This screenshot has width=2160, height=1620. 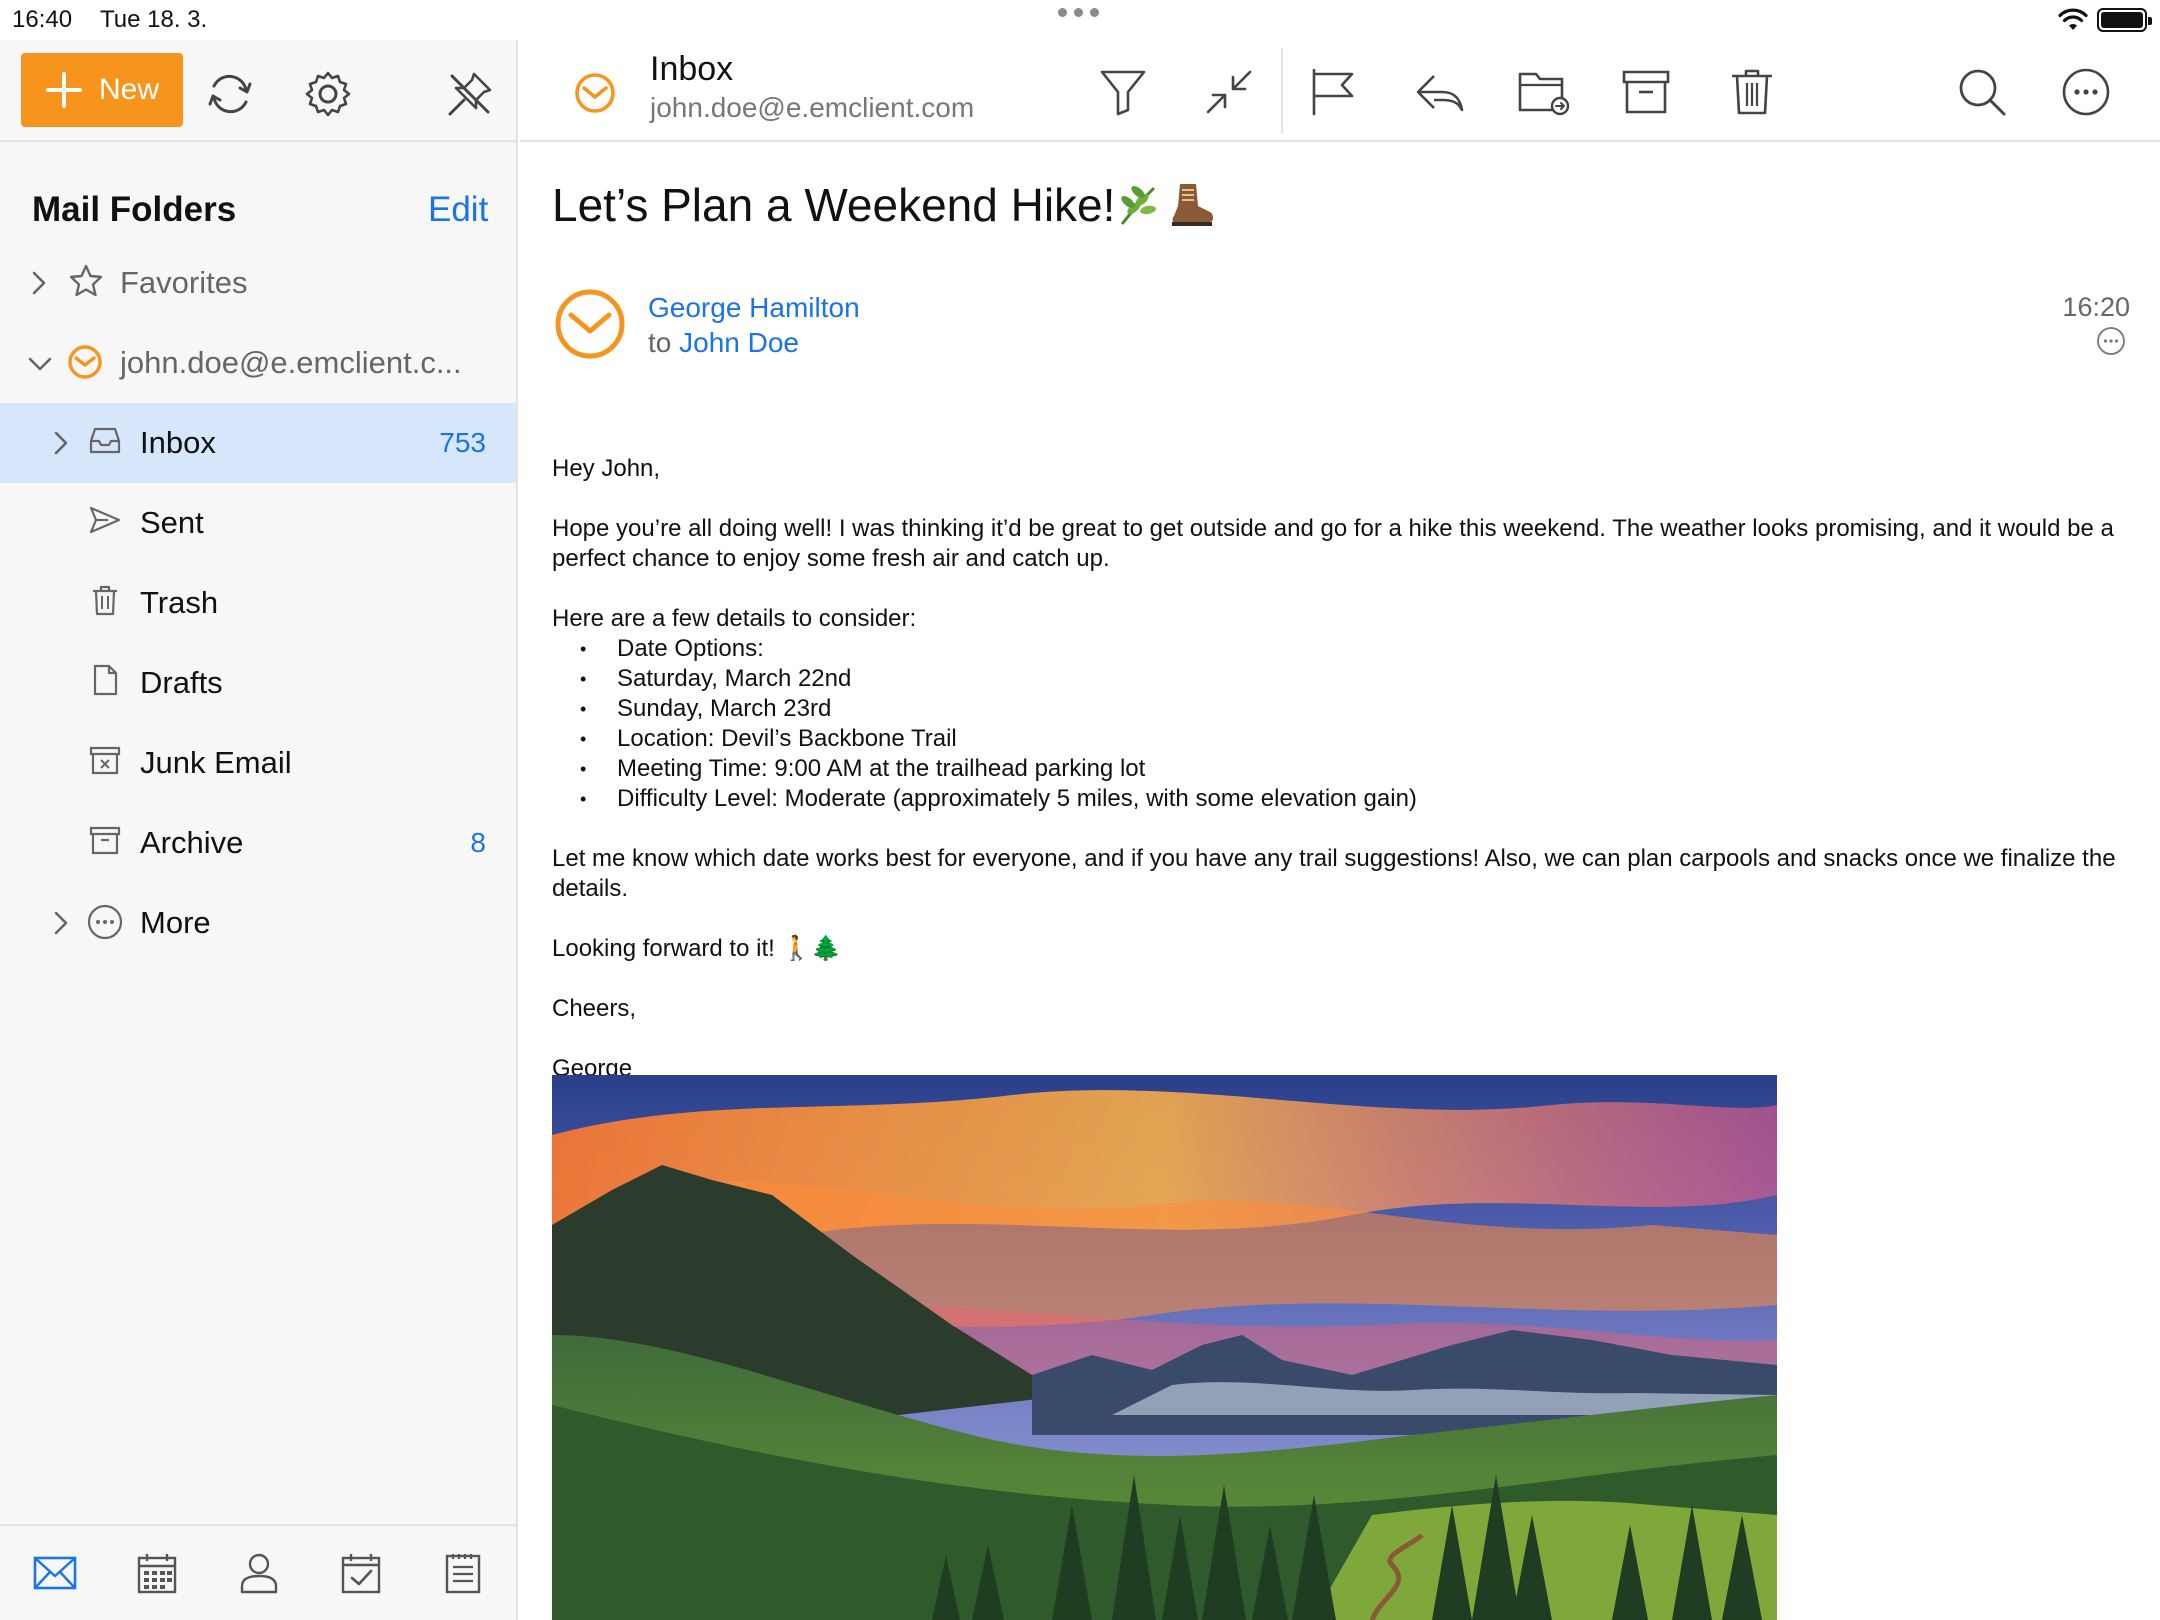 What do you see at coordinates (178, 442) in the screenshot?
I see `sidebar-item-label: Inbox` at bounding box center [178, 442].